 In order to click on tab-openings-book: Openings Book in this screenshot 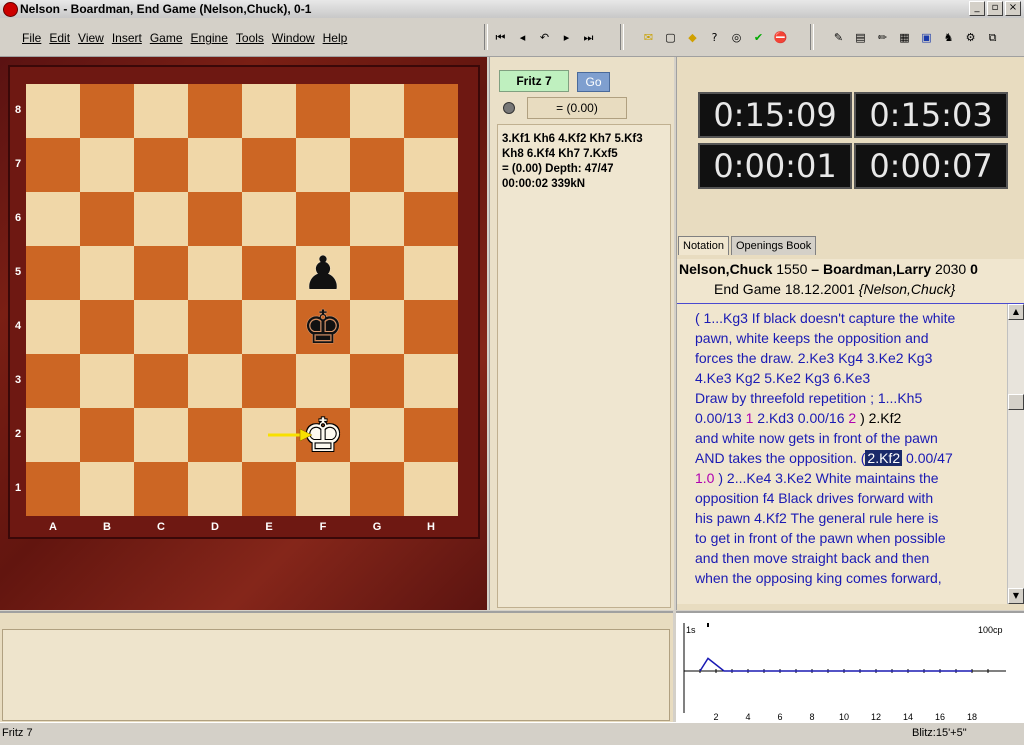, I will do `click(773, 245)`.